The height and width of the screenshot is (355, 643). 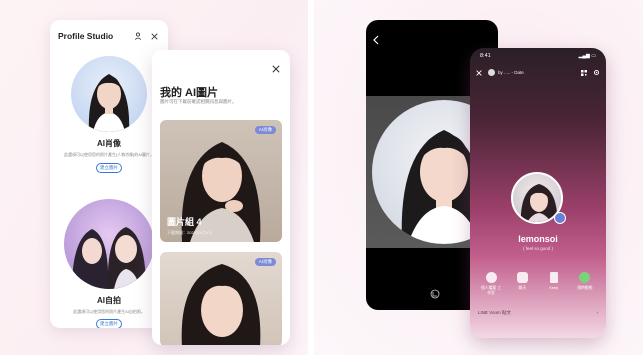 I want to click on profile-studio-action: 個人檔案 工作室, so click(x=491, y=283).